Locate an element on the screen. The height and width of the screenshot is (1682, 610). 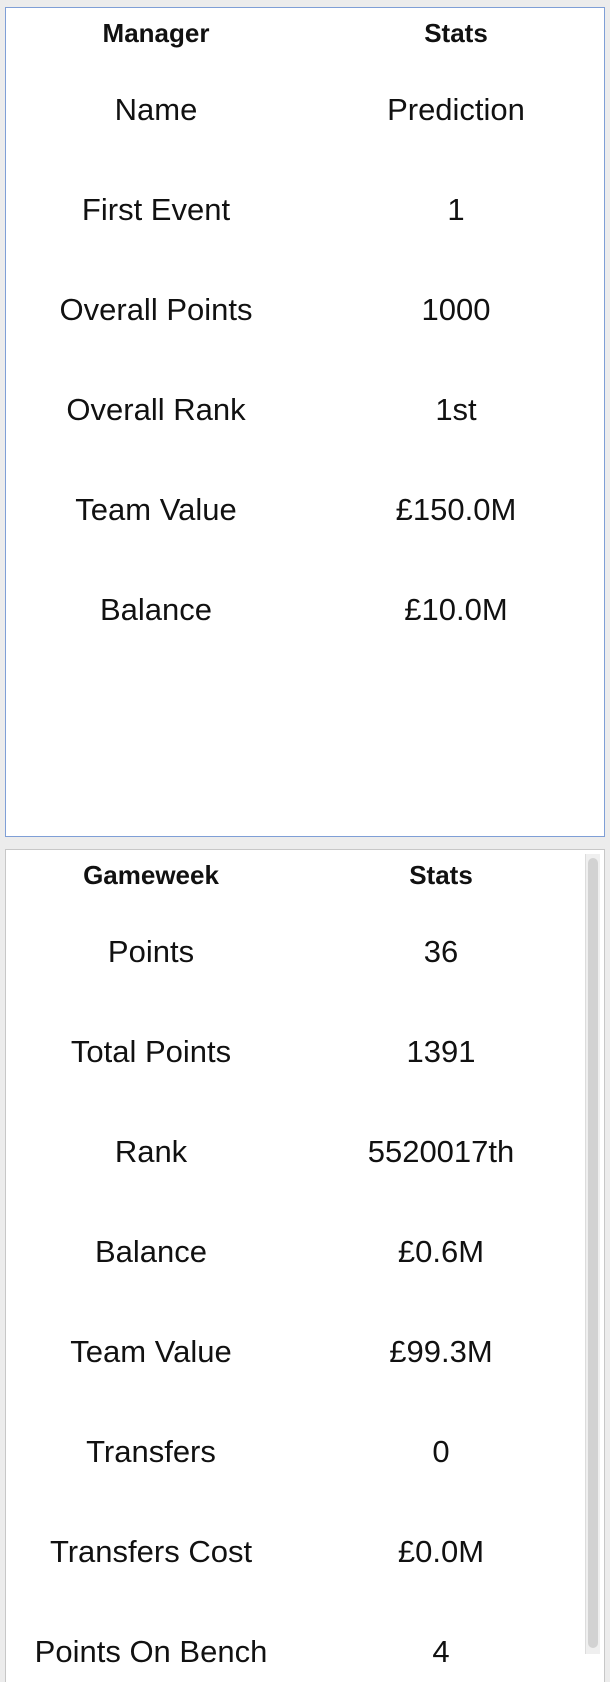
table-row: Team Value £99.3M is located at coordinates (296, 1352).